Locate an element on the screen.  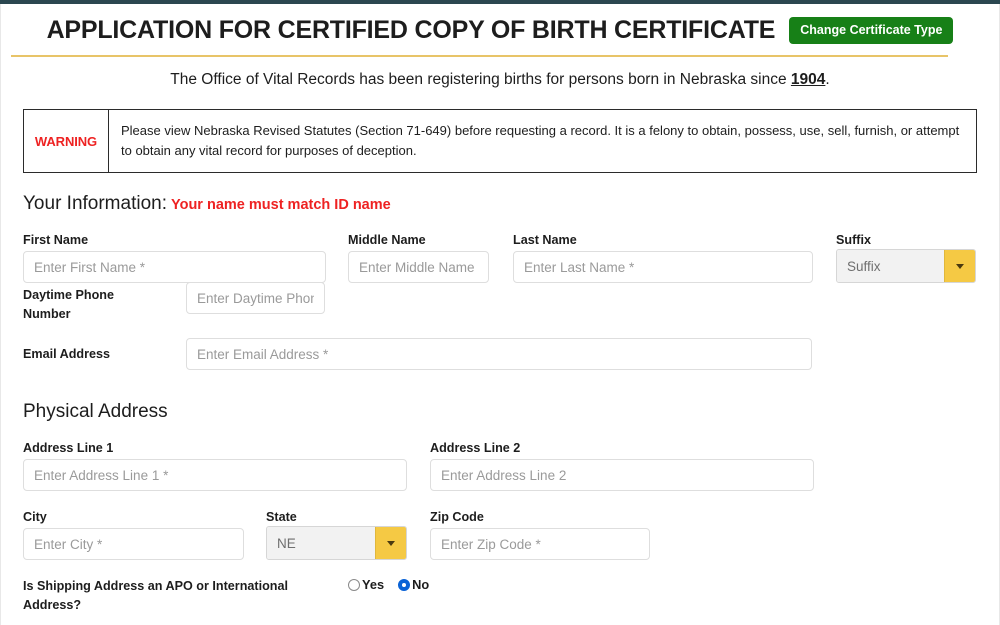
state-select-value: NE is located at coordinates (321, 543).